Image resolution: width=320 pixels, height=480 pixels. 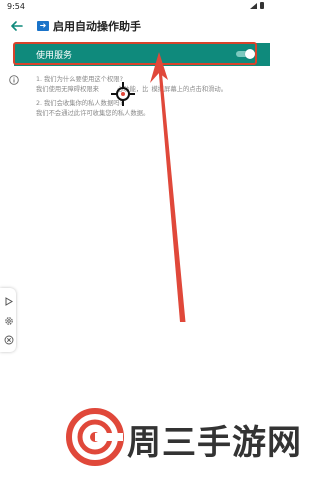 What do you see at coordinates (97, 26) in the screenshot?
I see `page-title: 启用自动操作助手` at bounding box center [97, 26].